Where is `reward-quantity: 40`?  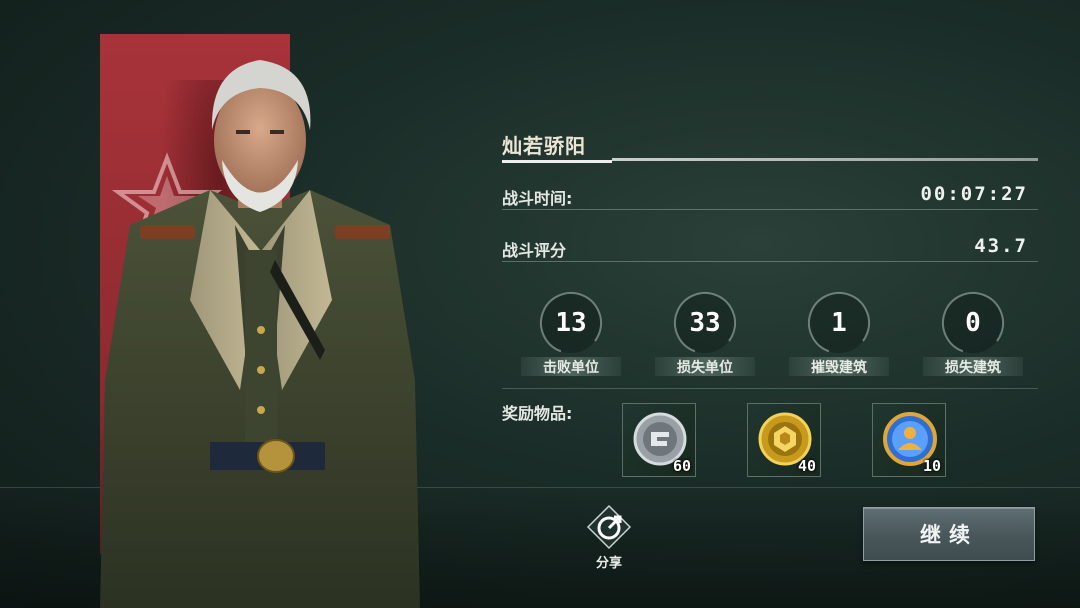 reward-quantity: 40 is located at coordinates (806, 466).